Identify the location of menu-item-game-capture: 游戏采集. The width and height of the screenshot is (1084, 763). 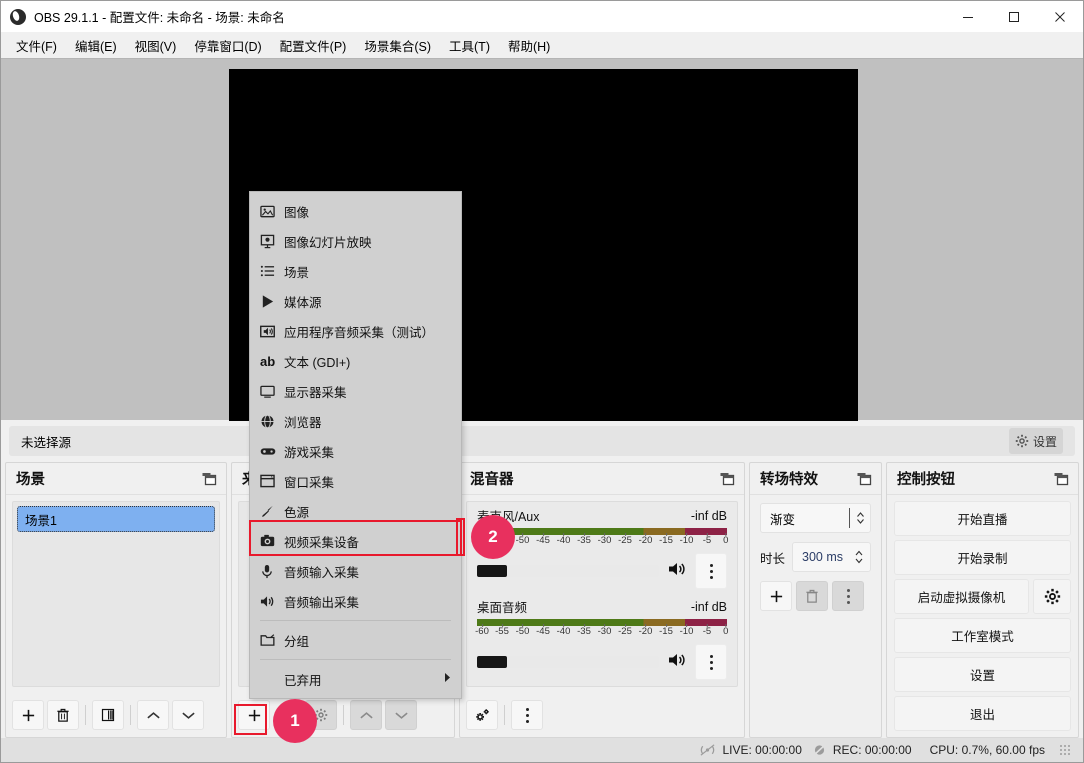
(355, 451).